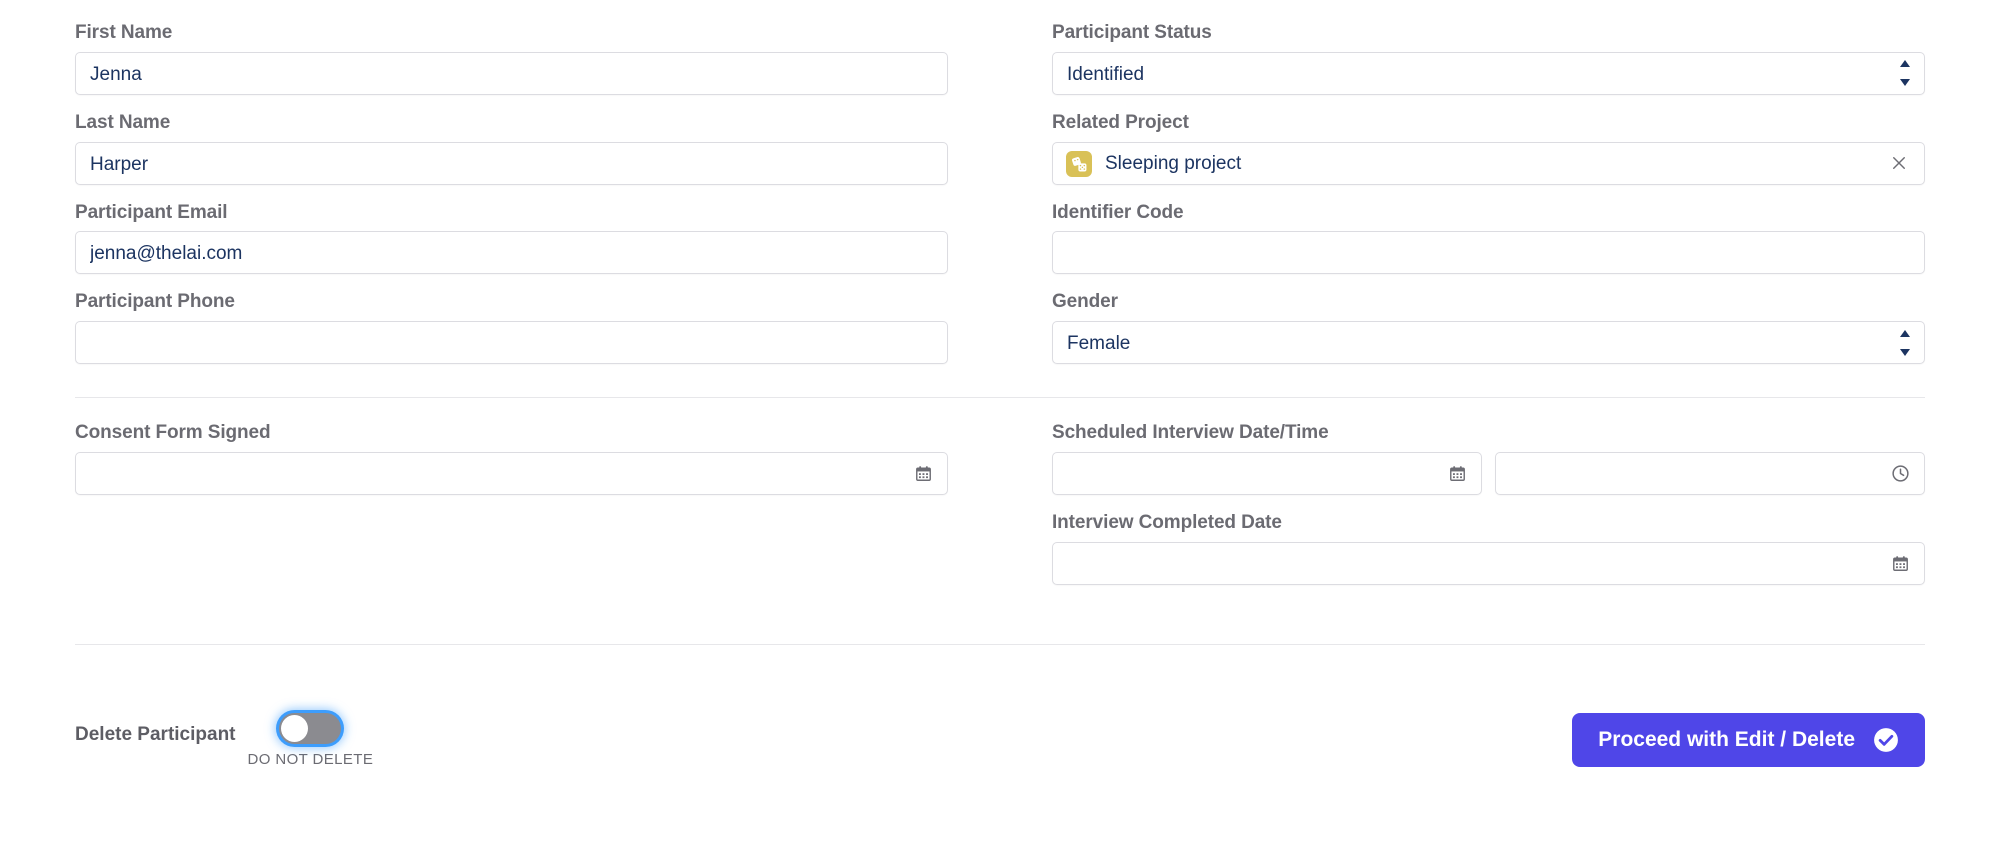 Image resolution: width=2000 pixels, height=868 pixels. Describe the element at coordinates (1488, 163) in the screenshot. I see `related-project-input: Sleeping project` at that location.